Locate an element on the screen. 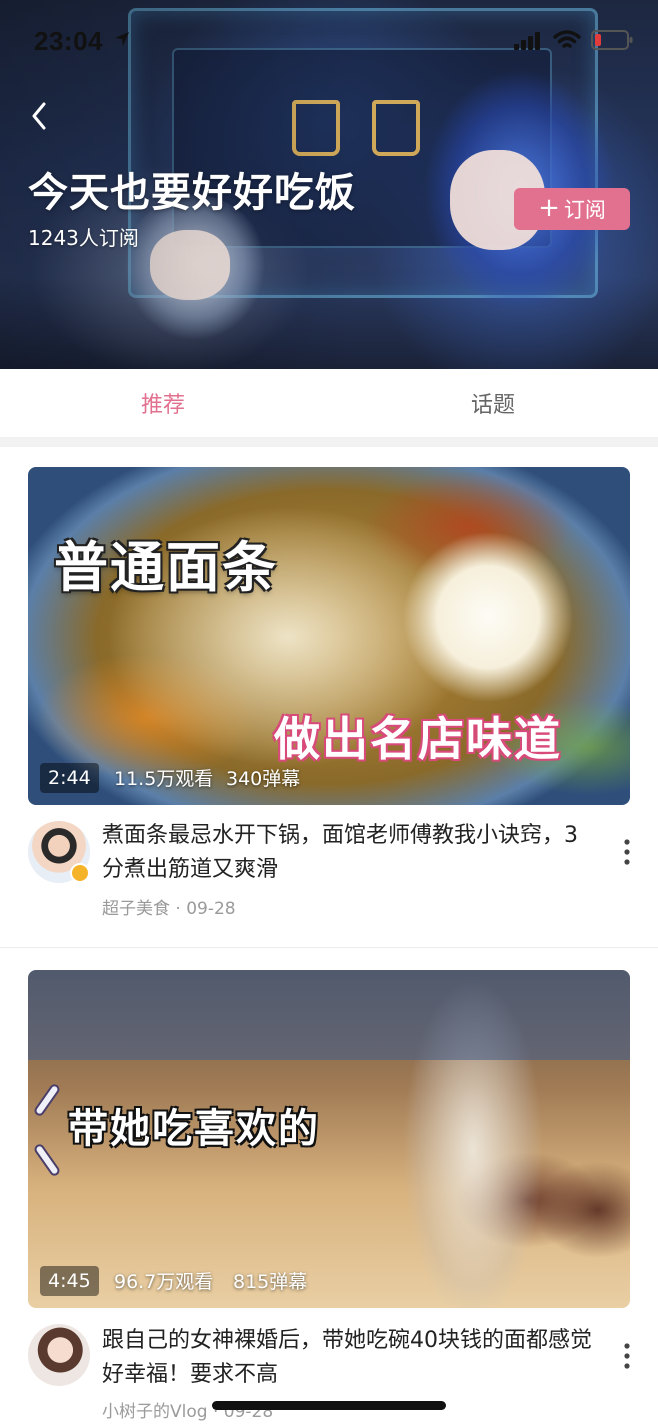 The image size is (658, 1425). danmaku-count: 815弹幕 is located at coordinates (270, 1282).